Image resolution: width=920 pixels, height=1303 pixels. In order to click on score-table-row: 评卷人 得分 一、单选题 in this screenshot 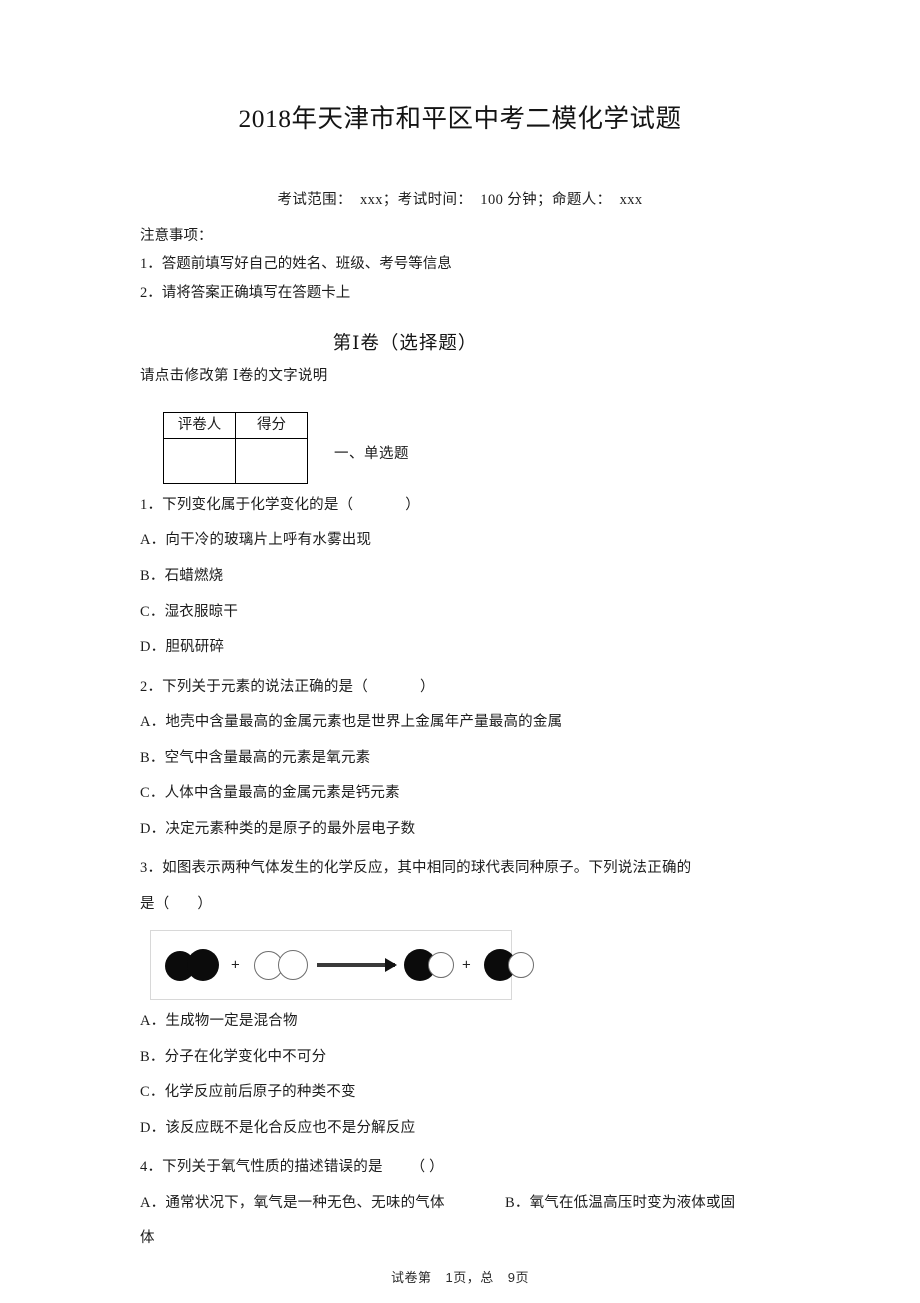, I will do `click(460, 434)`.